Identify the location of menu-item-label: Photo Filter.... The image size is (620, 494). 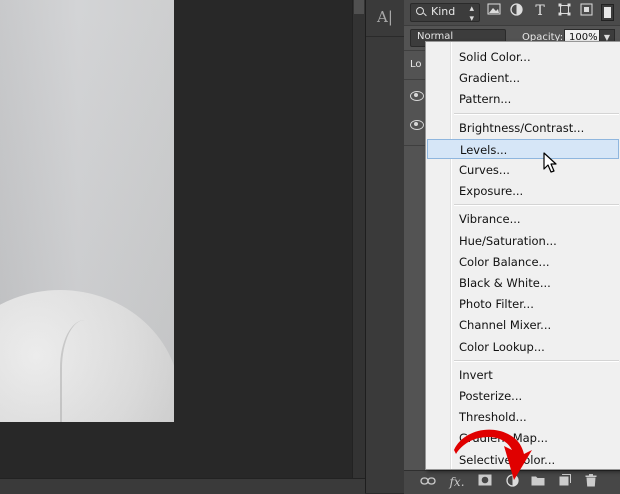
(496, 304).